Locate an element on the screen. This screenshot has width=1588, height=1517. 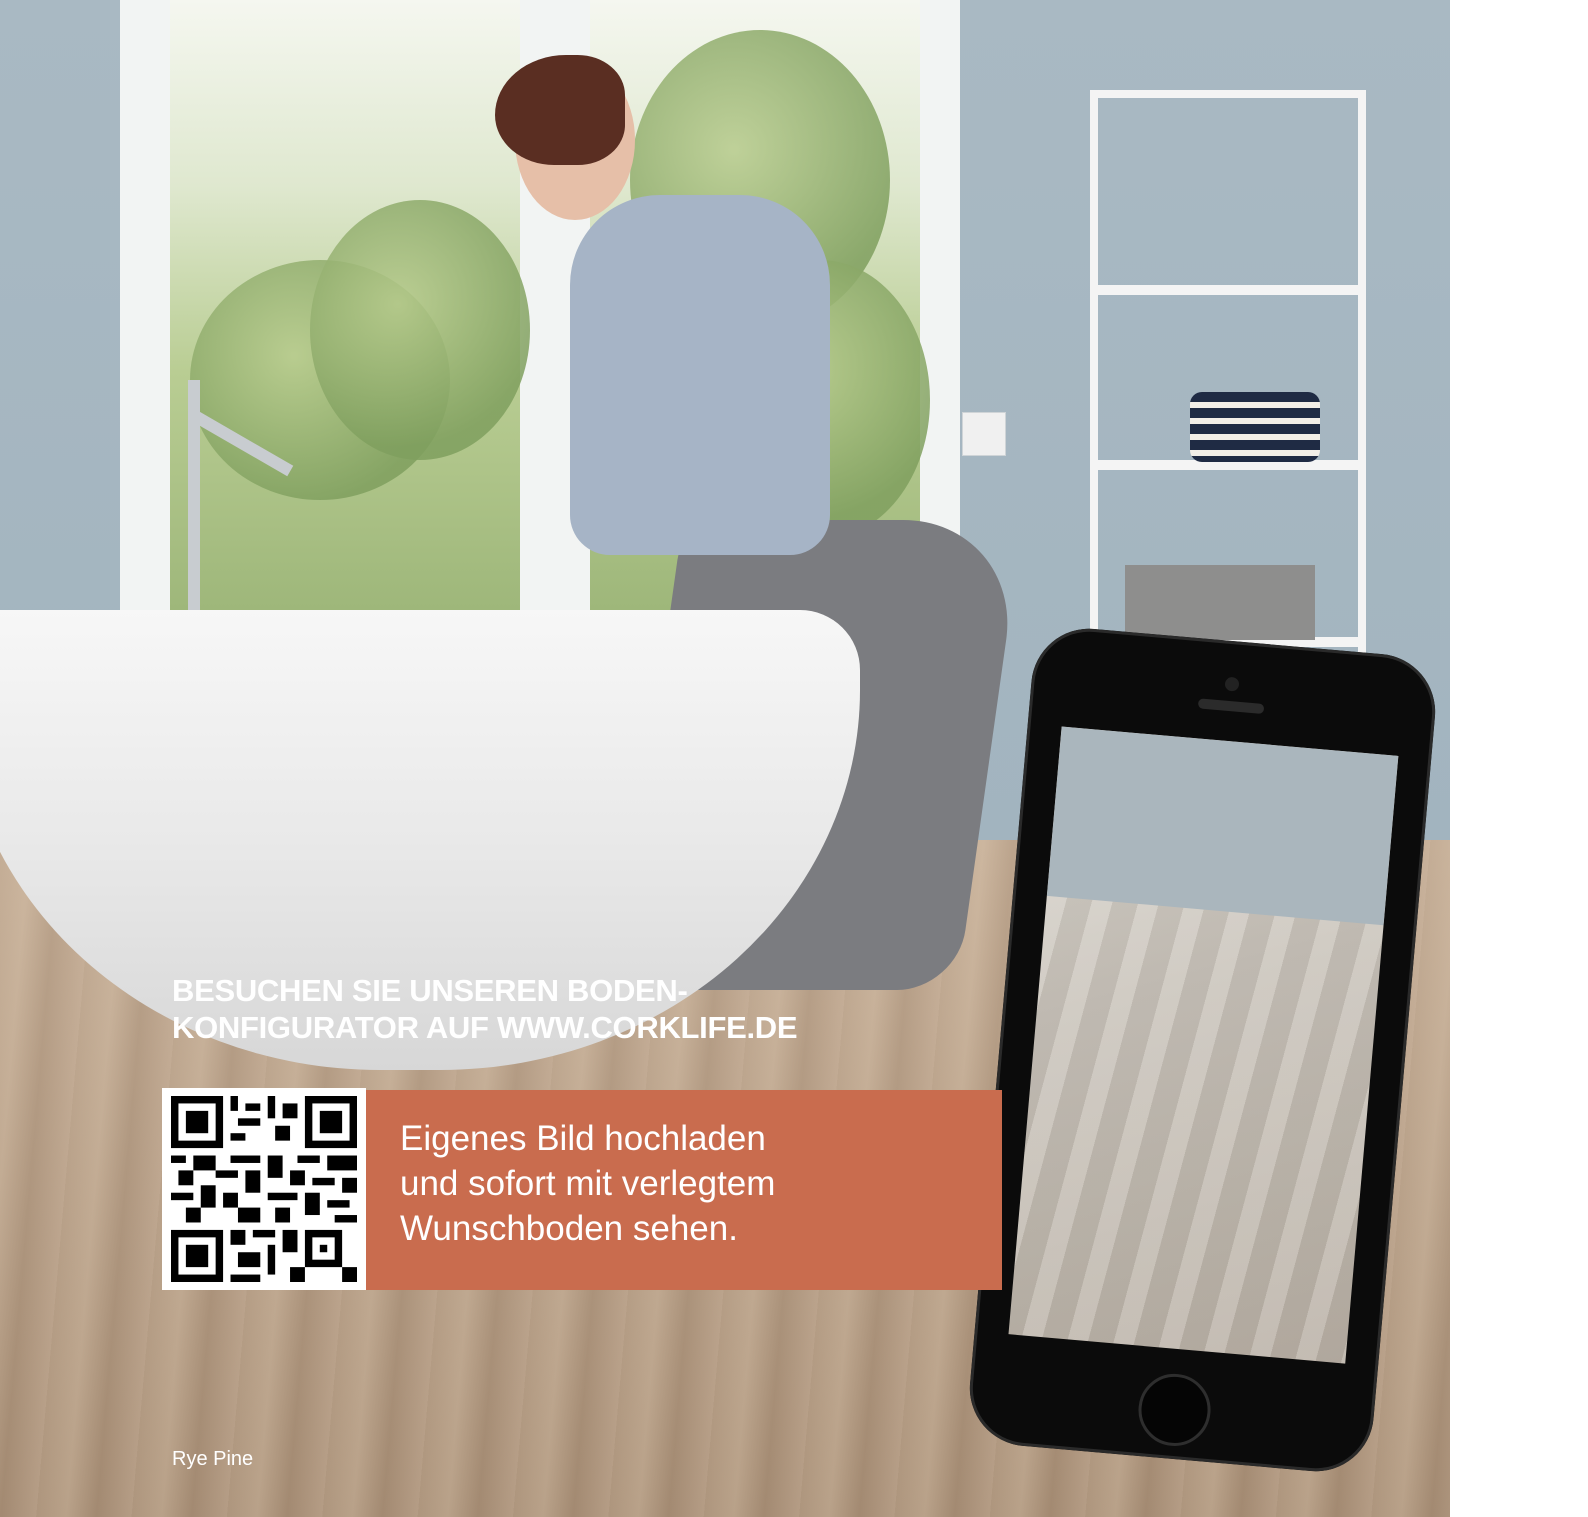
product-caption: Rye Pine is located at coordinates (213, 1459).